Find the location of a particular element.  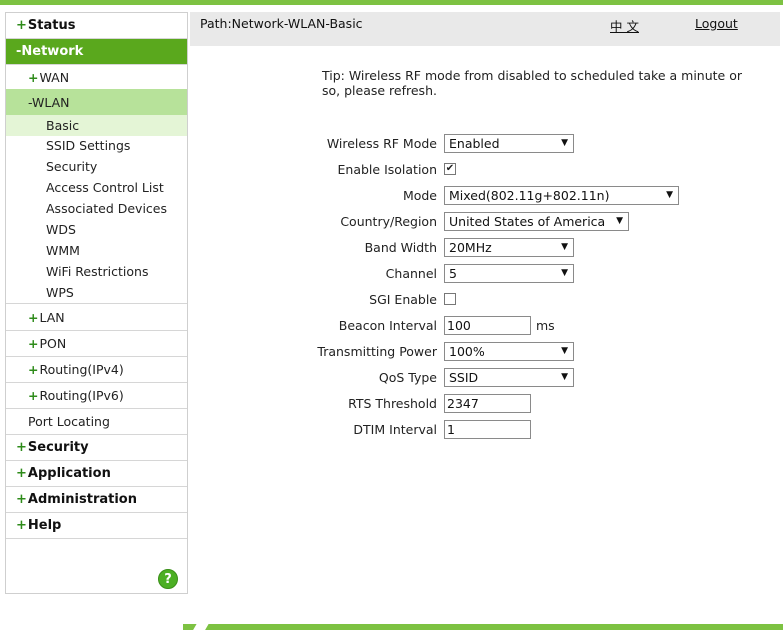

nav-status: + Status is located at coordinates (96, 26).